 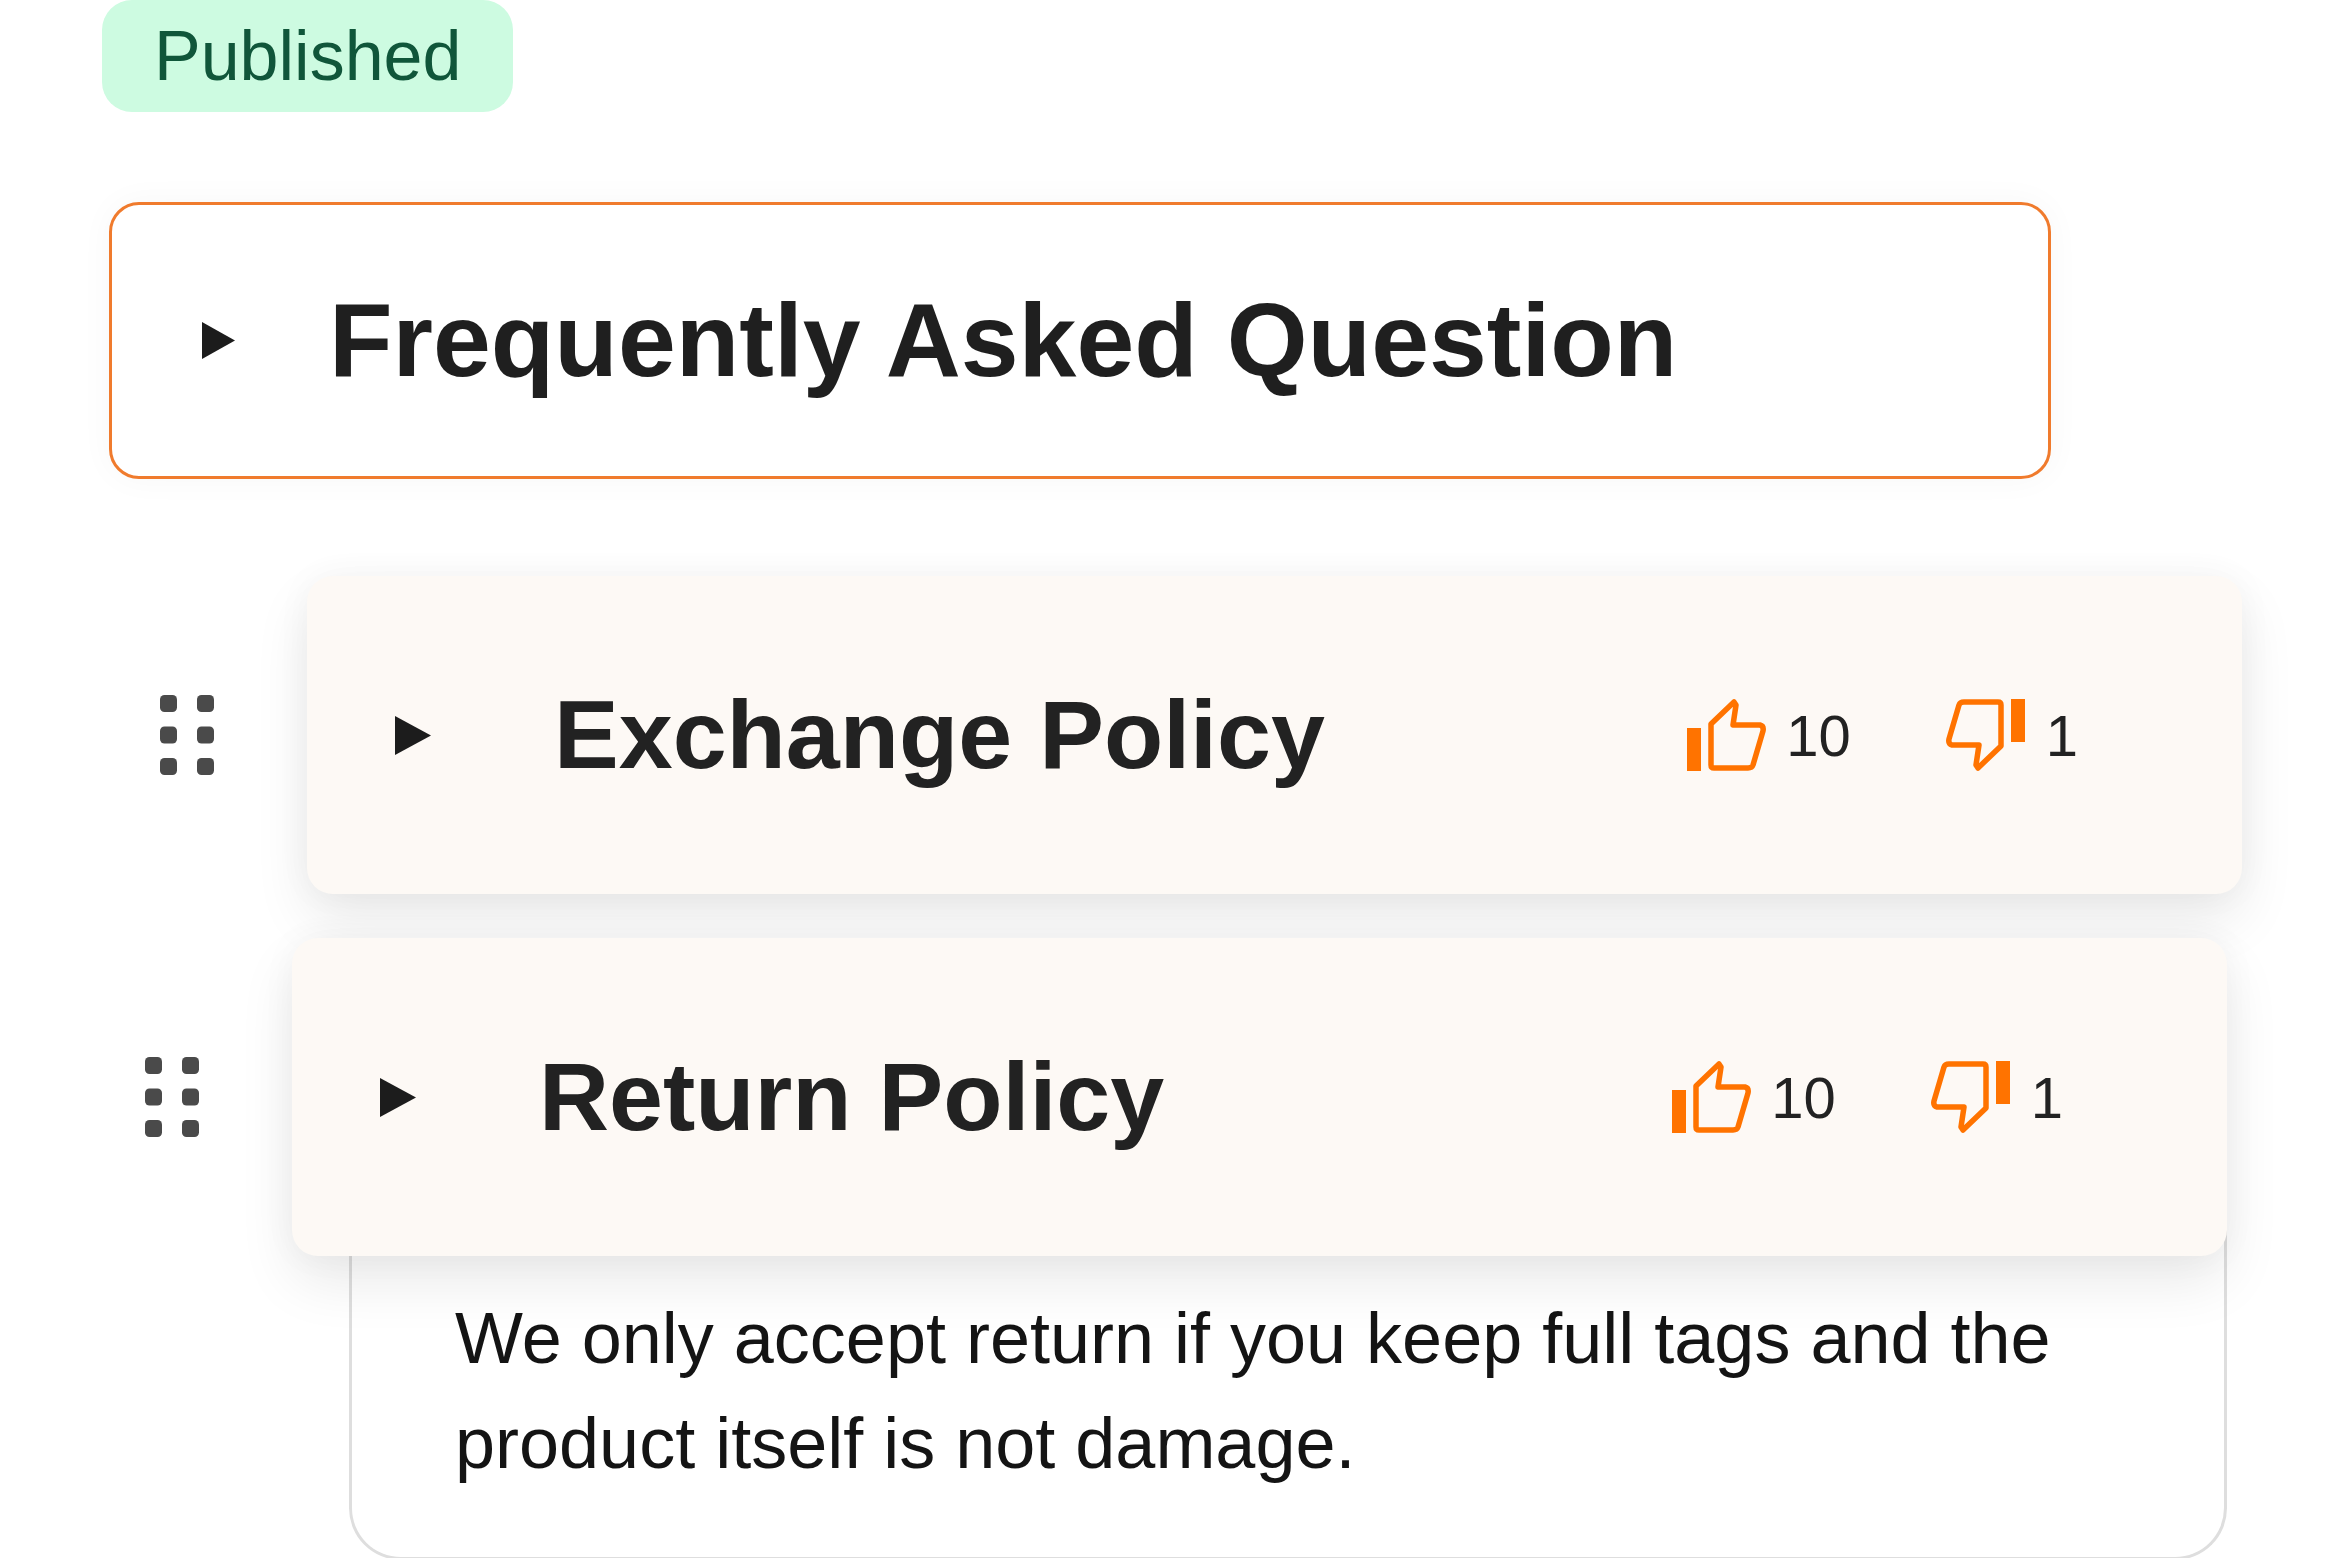 What do you see at coordinates (1080, 340) in the screenshot?
I see `accordion-header: Frequently Asked Question` at bounding box center [1080, 340].